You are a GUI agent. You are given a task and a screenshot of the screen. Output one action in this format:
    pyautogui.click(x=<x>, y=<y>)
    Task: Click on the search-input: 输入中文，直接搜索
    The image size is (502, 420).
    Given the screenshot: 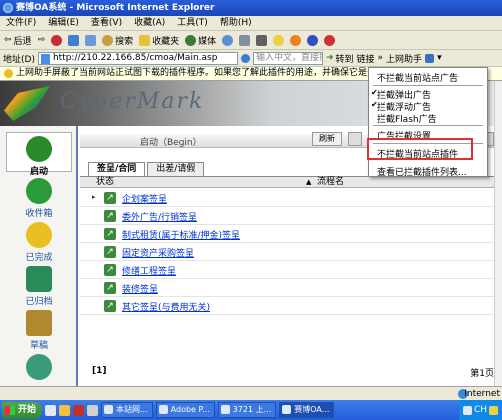 What is the action you would take?
    pyautogui.click(x=287, y=58)
    